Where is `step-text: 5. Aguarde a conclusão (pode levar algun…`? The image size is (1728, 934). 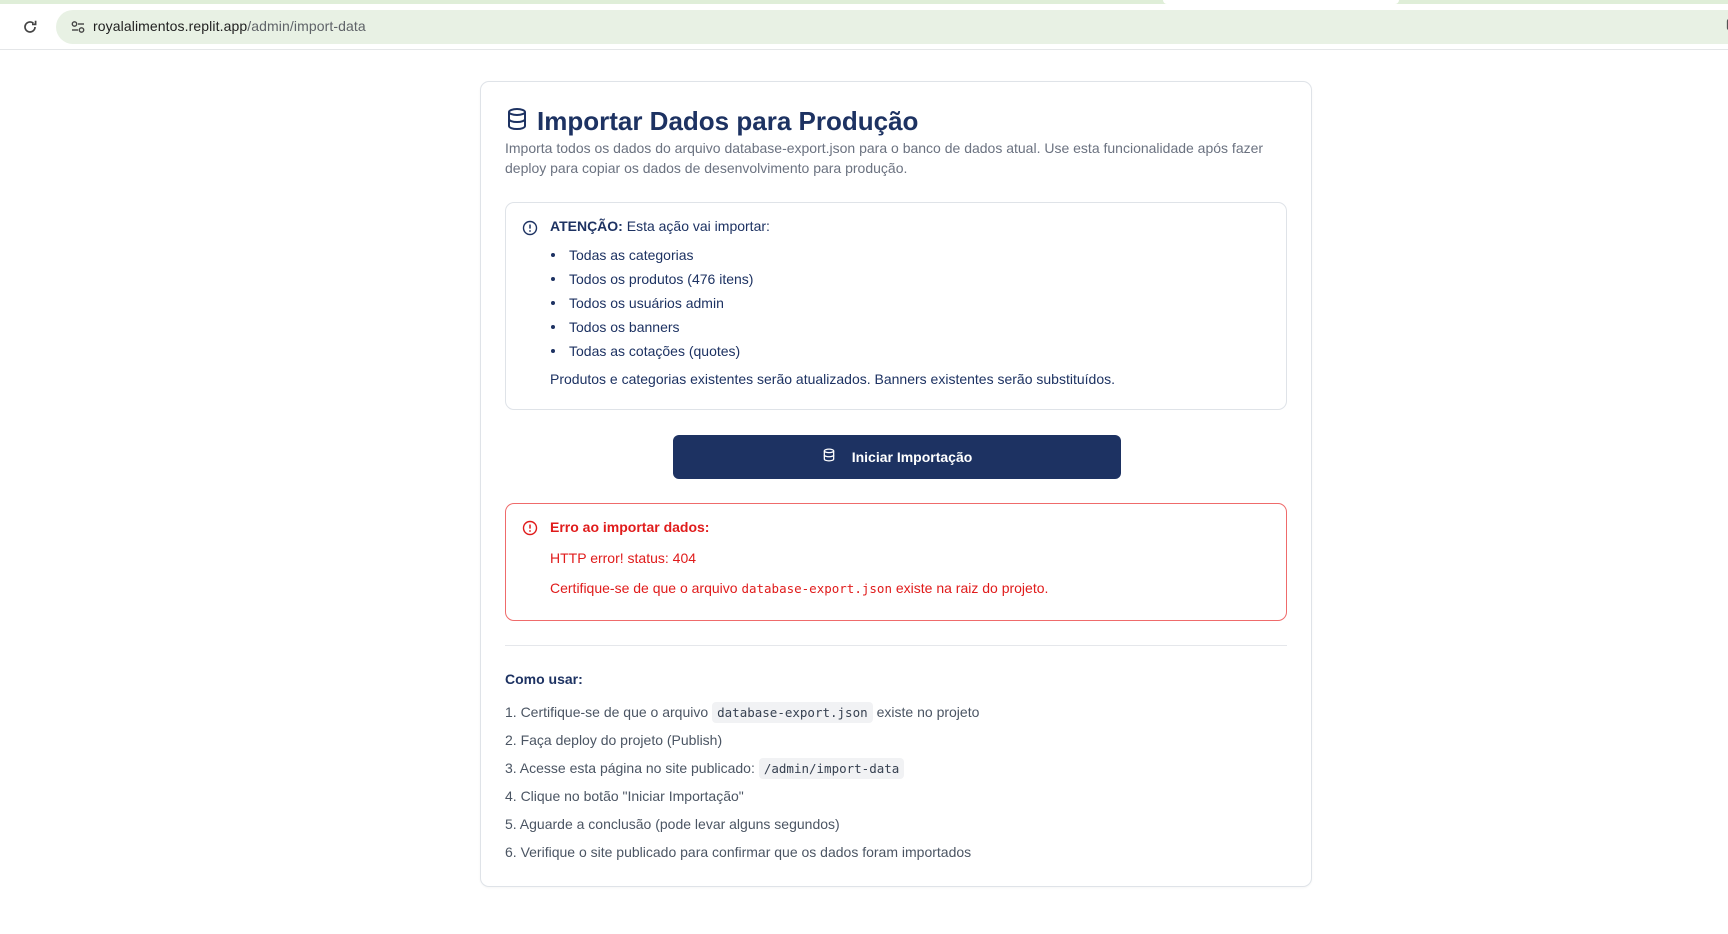
step-text: 5. Aguarde a conclusão (pode levar algun… is located at coordinates (672, 824).